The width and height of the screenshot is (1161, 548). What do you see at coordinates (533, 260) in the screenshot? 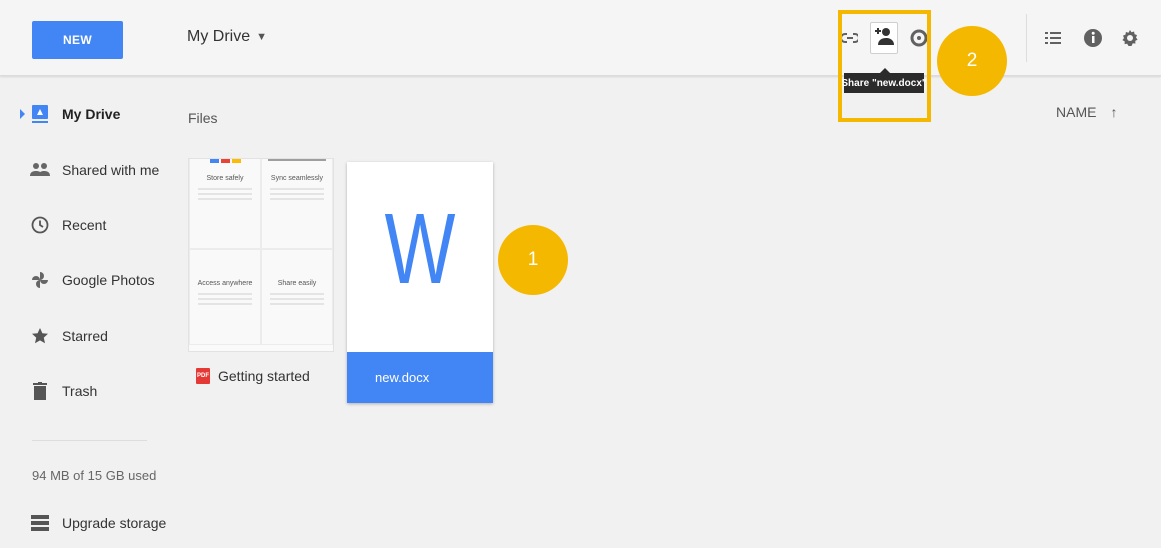
I see `step-badge-1: 1` at bounding box center [533, 260].